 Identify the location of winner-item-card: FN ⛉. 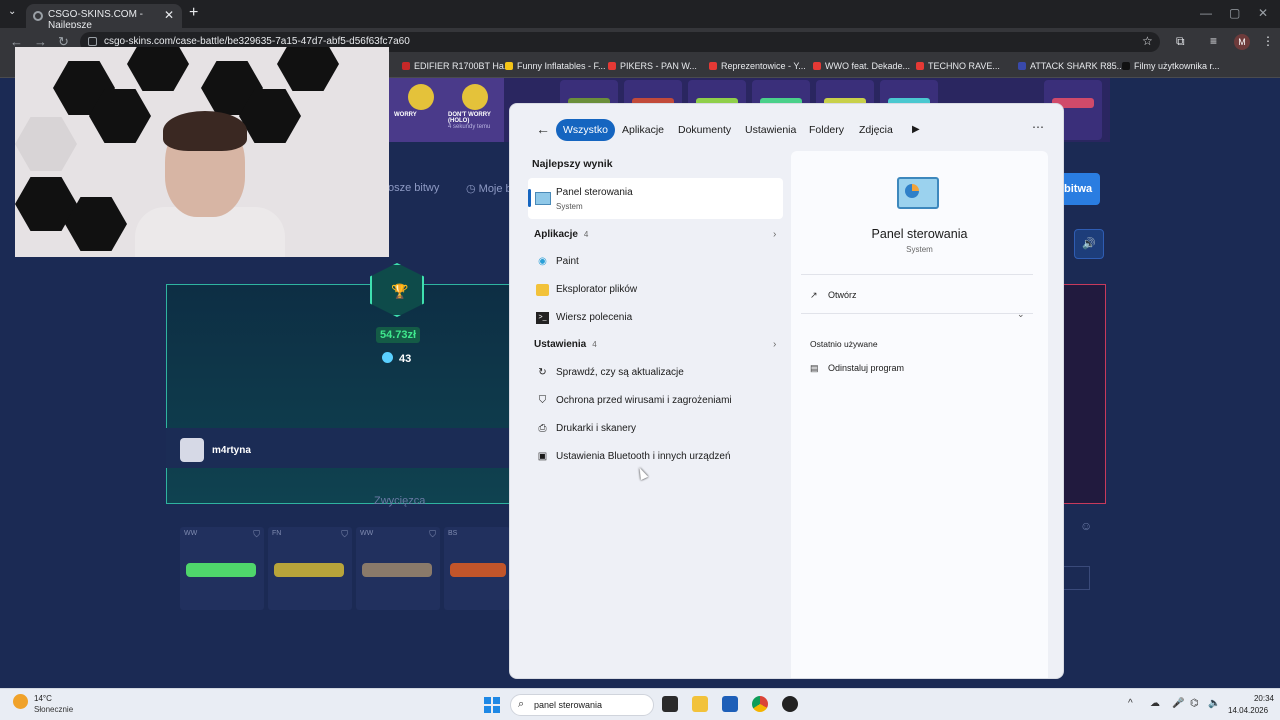
(310, 568).